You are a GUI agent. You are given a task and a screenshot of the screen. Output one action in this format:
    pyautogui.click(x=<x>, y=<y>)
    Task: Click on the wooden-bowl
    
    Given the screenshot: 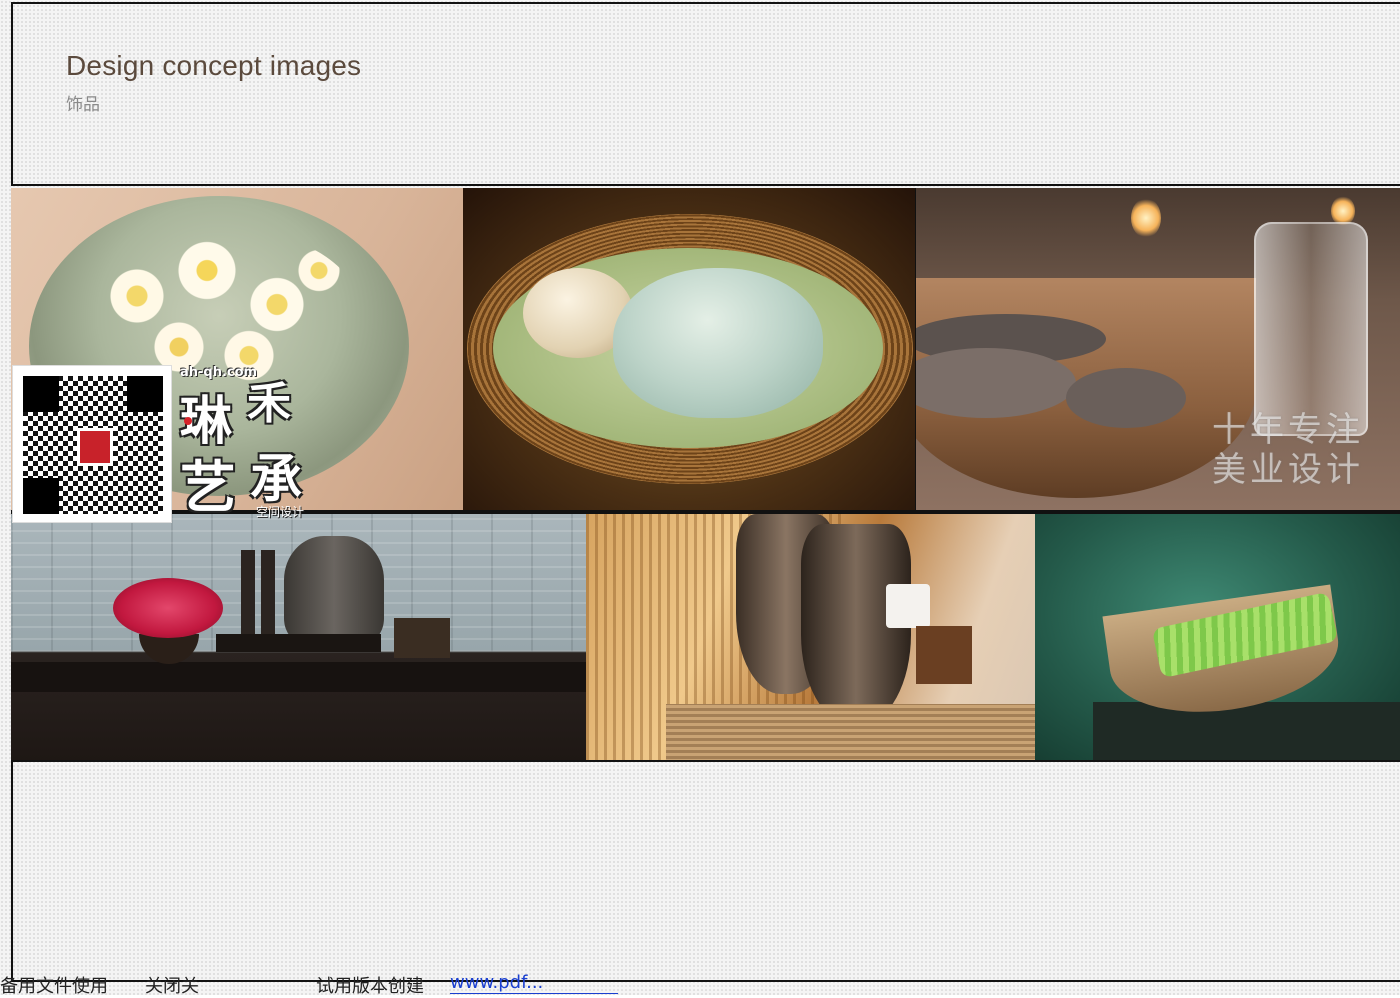 What is the action you would take?
    pyautogui.click(x=1086, y=388)
    